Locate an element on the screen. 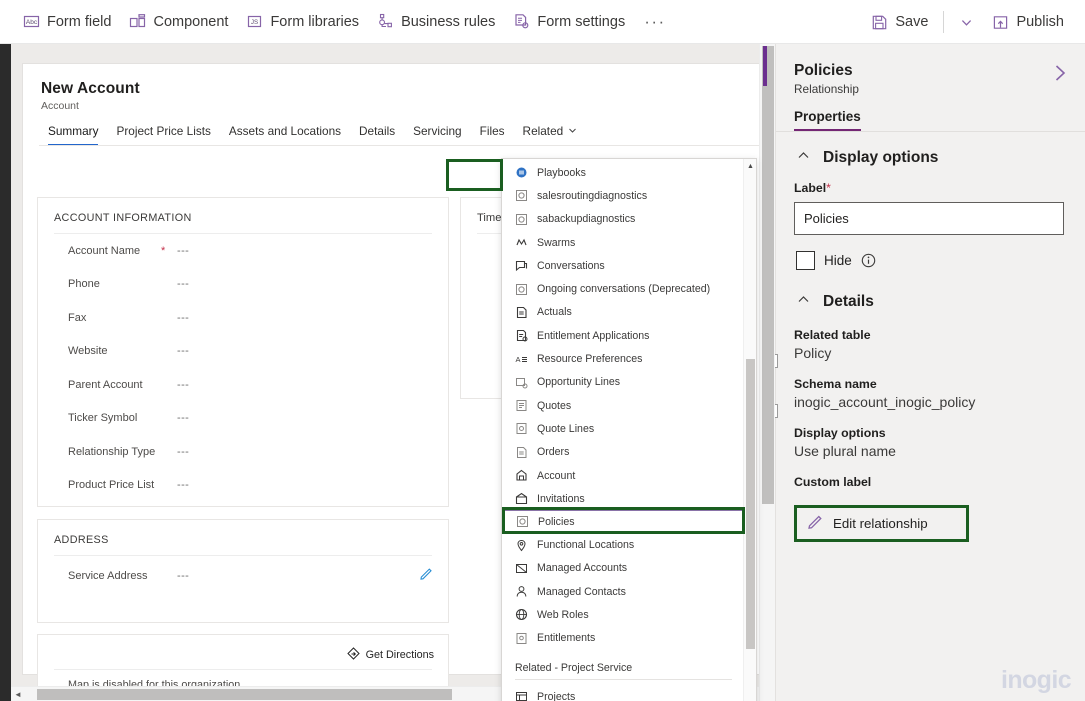 The height and width of the screenshot is (701, 1085). related-item-quote-lines: Quote Lines is located at coordinates (623, 428).